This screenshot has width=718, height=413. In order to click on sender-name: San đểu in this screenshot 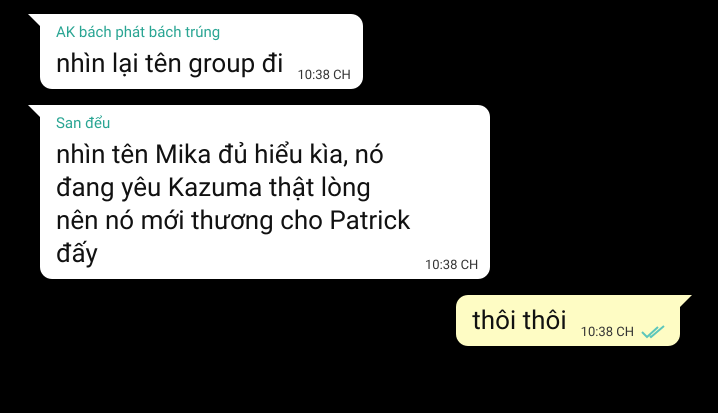, I will do `click(84, 123)`.